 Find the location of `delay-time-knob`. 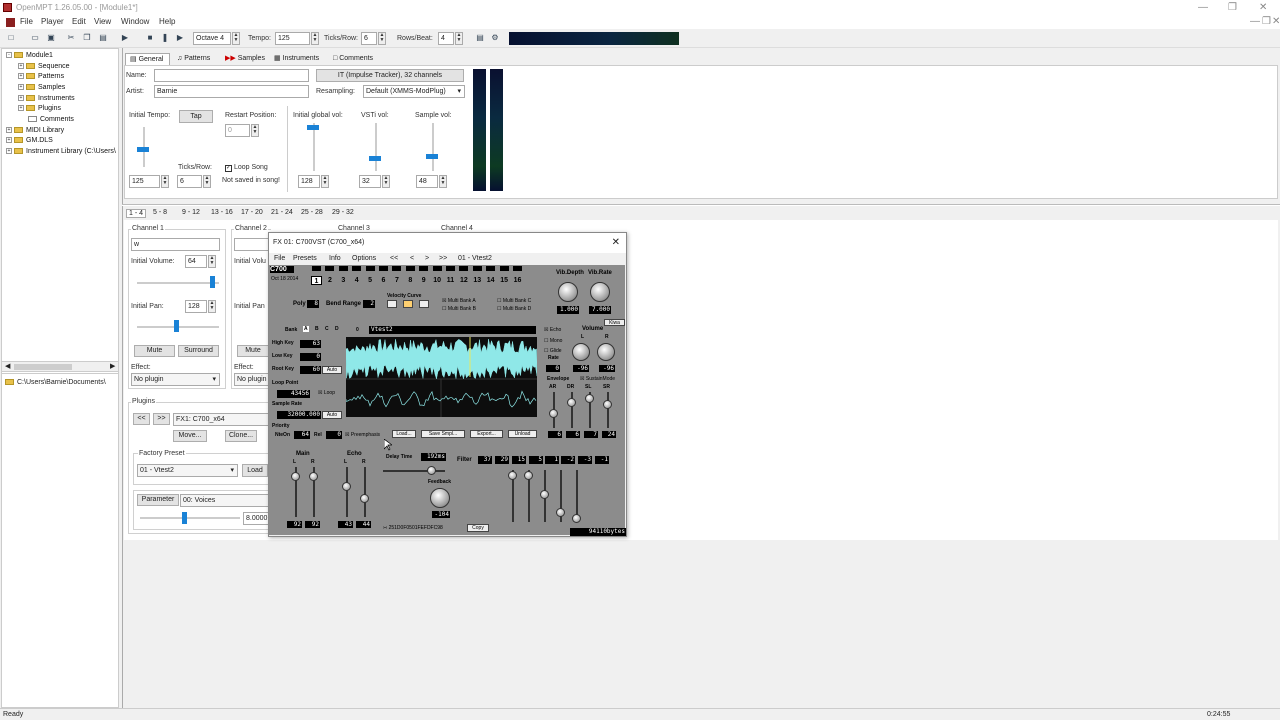

delay-time-knob is located at coordinates (431, 470).